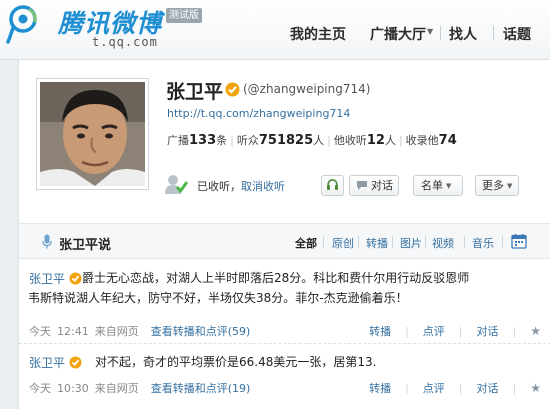 This screenshot has width=550, height=409. Describe the element at coordinates (47, 241) in the screenshot. I see `microphone-icon` at that location.